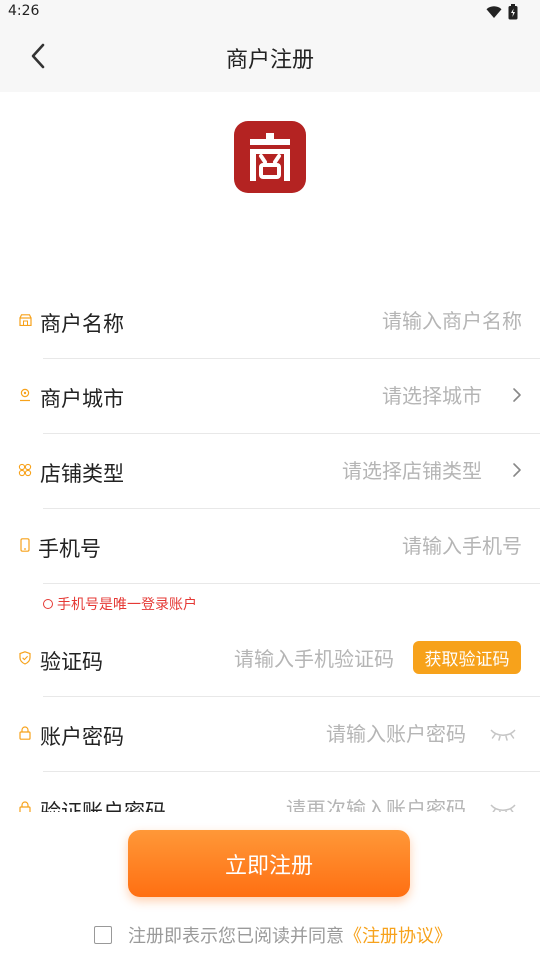 This screenshot has width=540, height=960. I want to click on phone-row: 手机号, so click(270, 546).